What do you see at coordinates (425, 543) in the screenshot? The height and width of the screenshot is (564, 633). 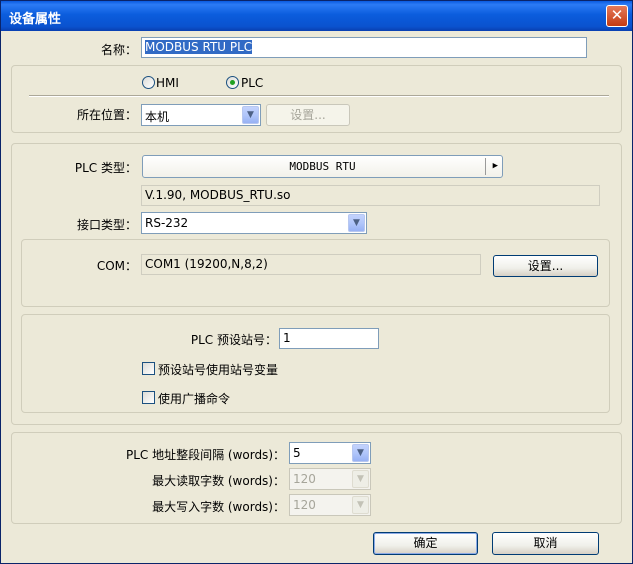 I see `ok-button: 确定` at bounding box center [425, 543].